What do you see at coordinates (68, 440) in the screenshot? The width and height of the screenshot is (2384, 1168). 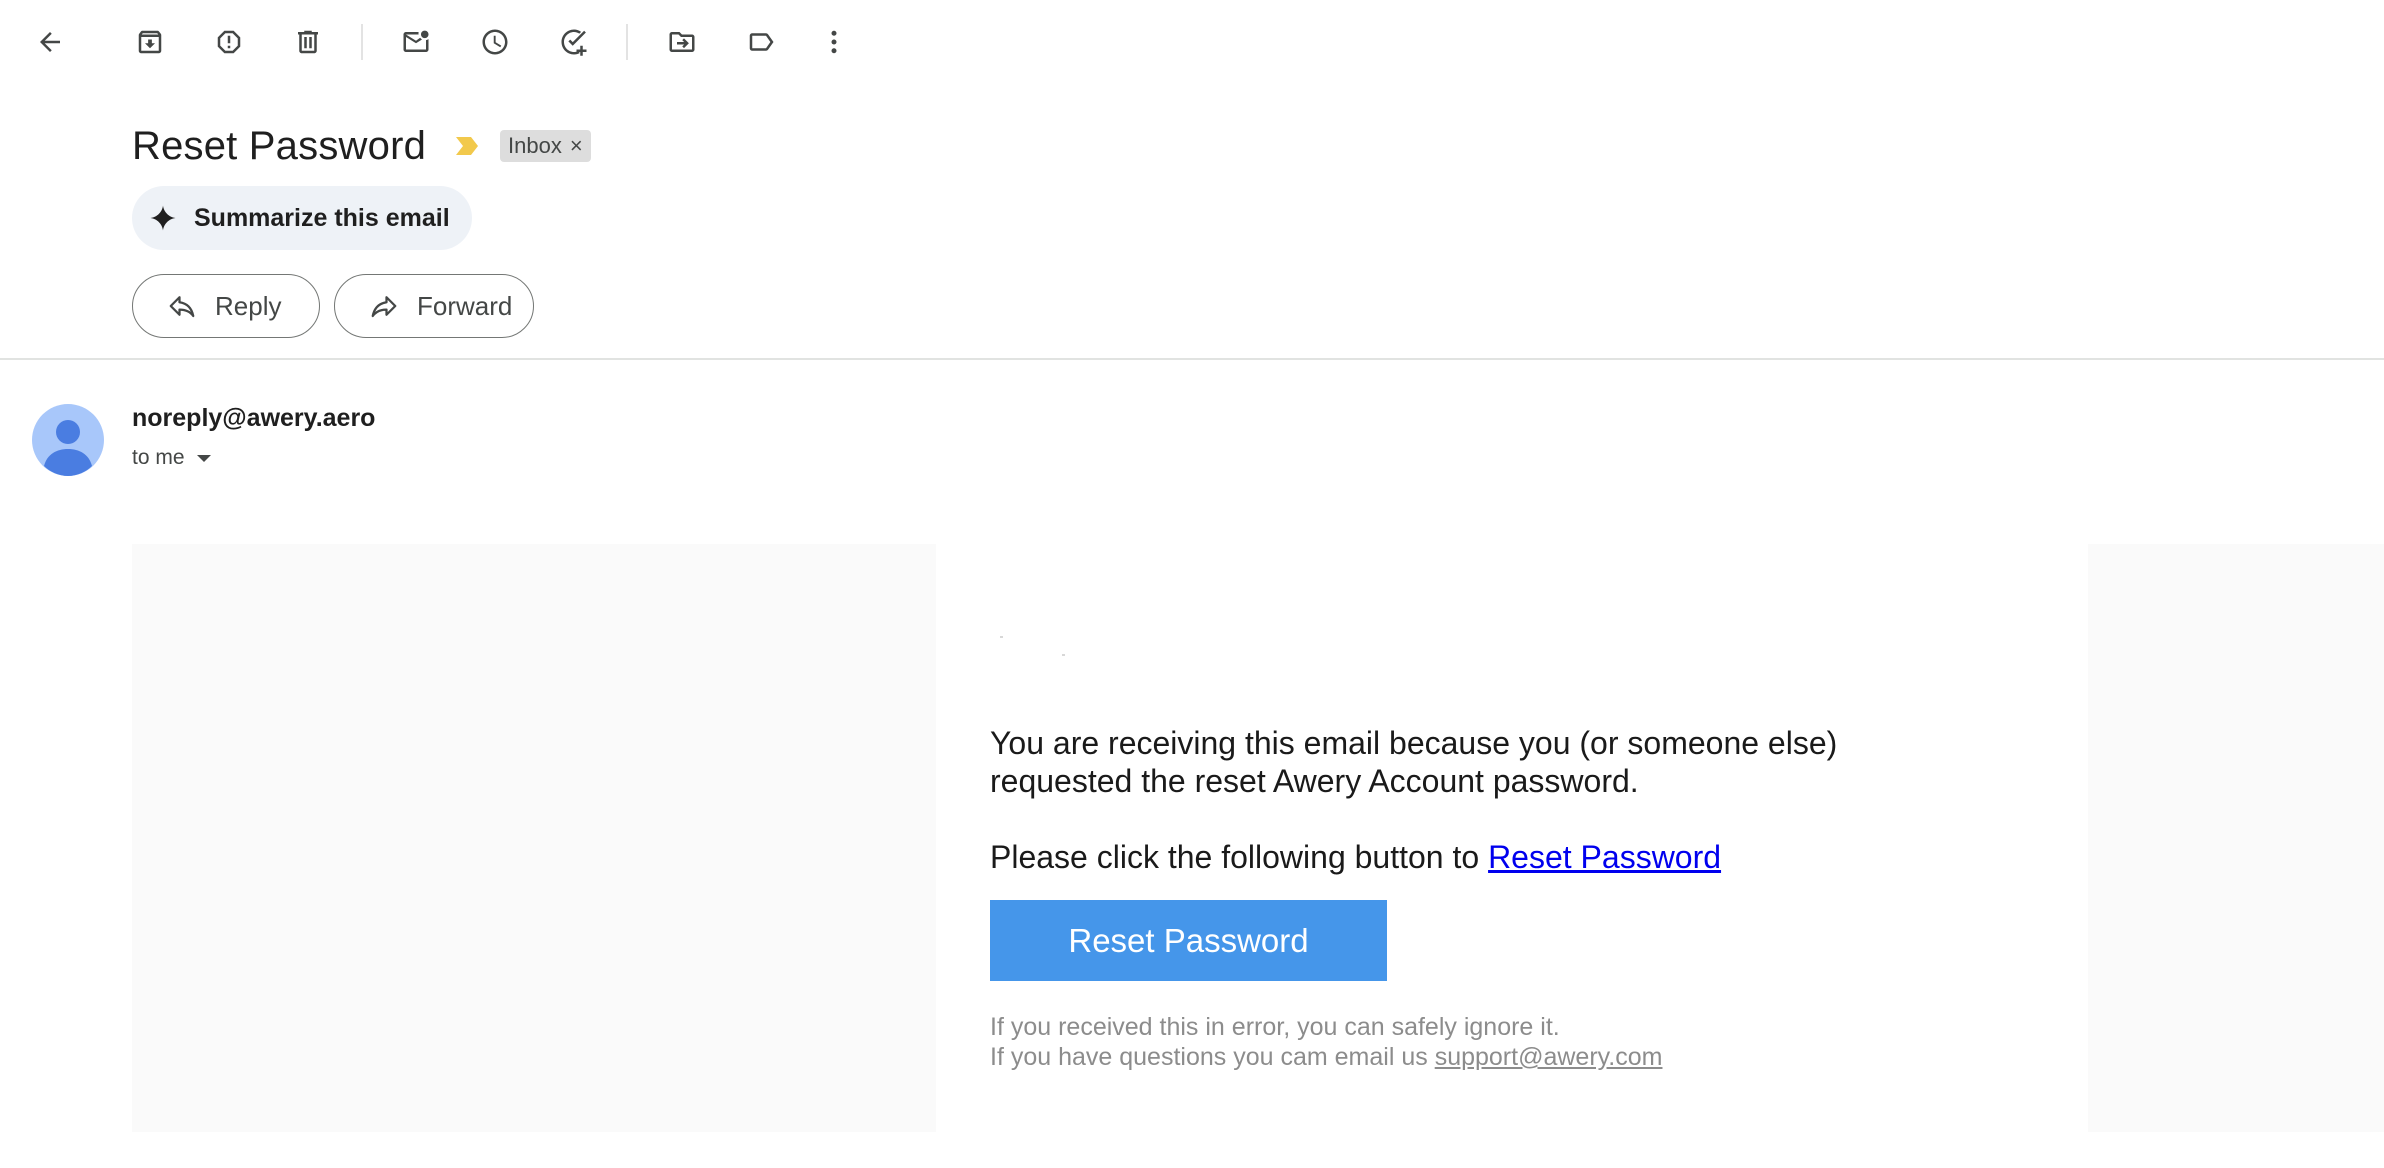 I see `sender-avatar` at bounding box center [68, 440].